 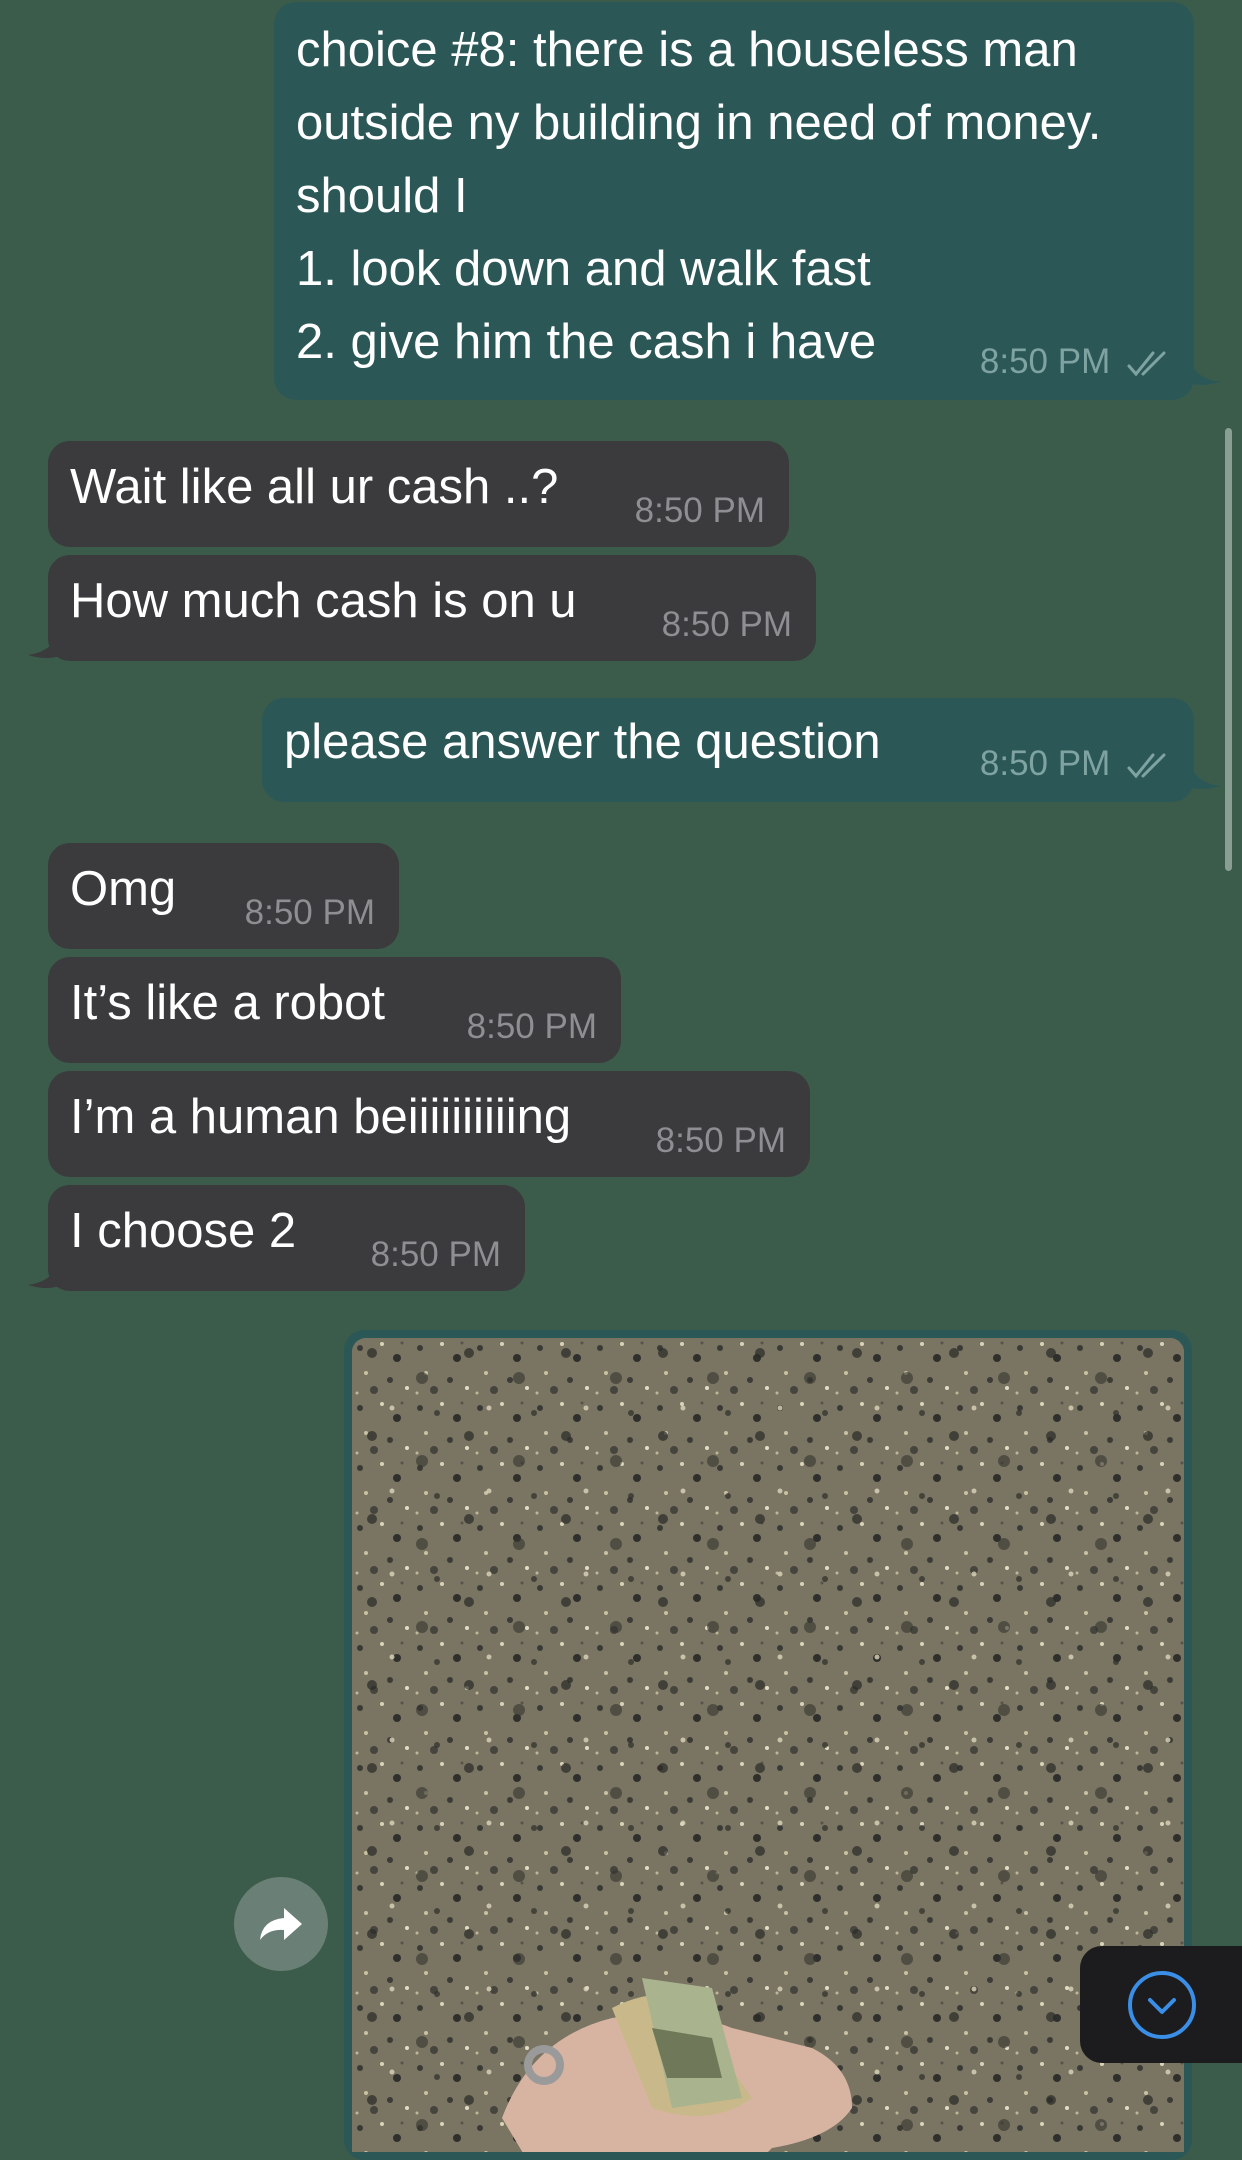 I want to click on message-line: 2. give him the cash i have, so click(x=586, y=342).